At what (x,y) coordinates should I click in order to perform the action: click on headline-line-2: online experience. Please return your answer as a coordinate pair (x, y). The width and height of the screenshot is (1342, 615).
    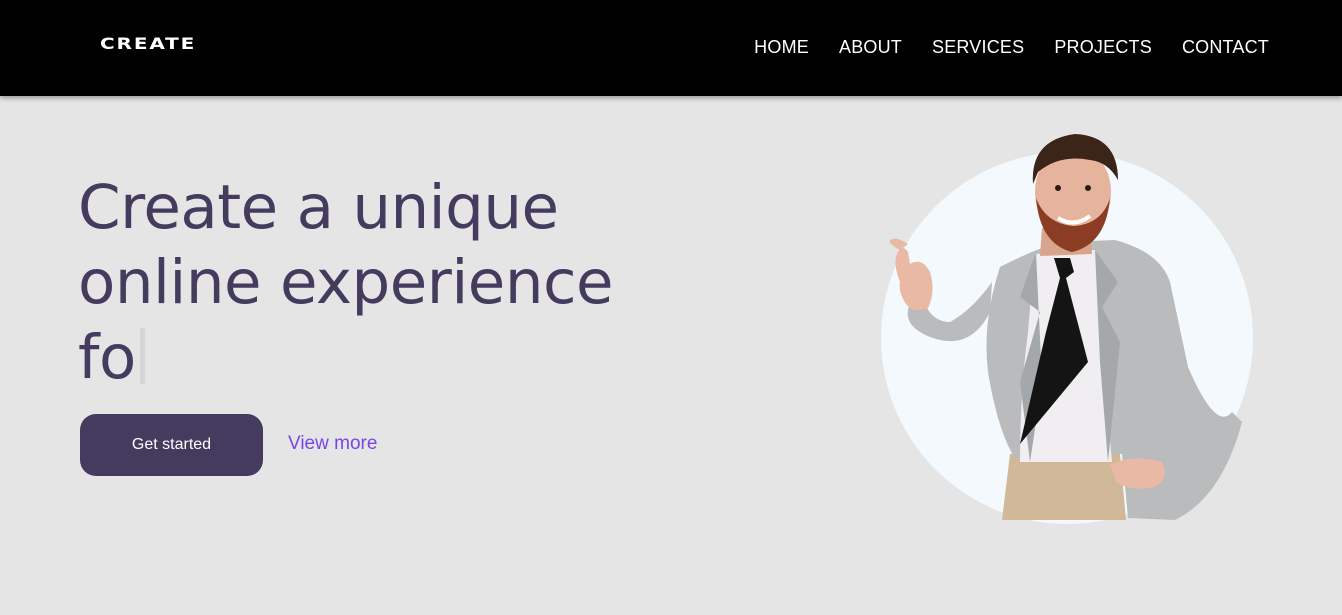
    Looking at the image, I should click on (346, 282).